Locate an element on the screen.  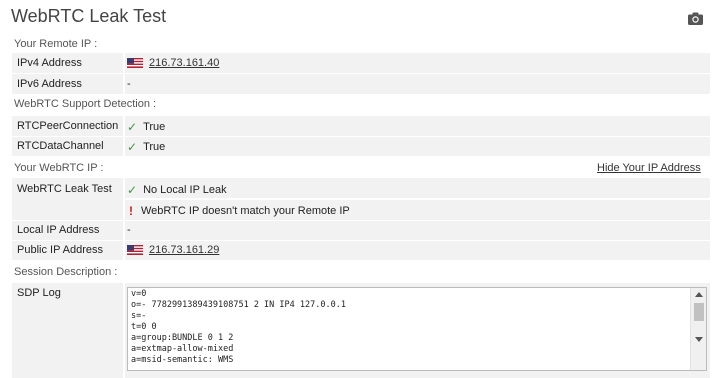
support-section-label: WebRTC Support Detection : is located at coordinates (85, 104).